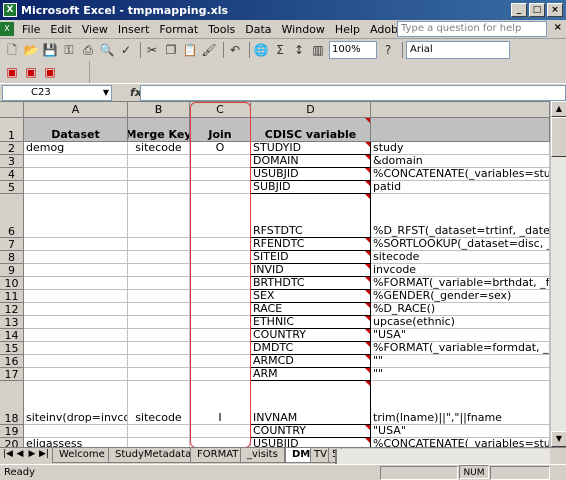  What do you see at coordinates (159, 130) in the screenshot?
I see `cell-b: Merge Key` at bounding box center [159, 130].